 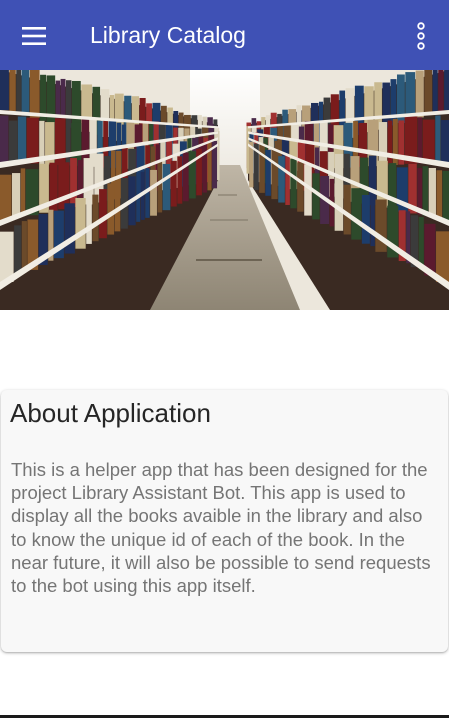 I want to click on hamburger-menu-icon, so click(x=34, y=36).